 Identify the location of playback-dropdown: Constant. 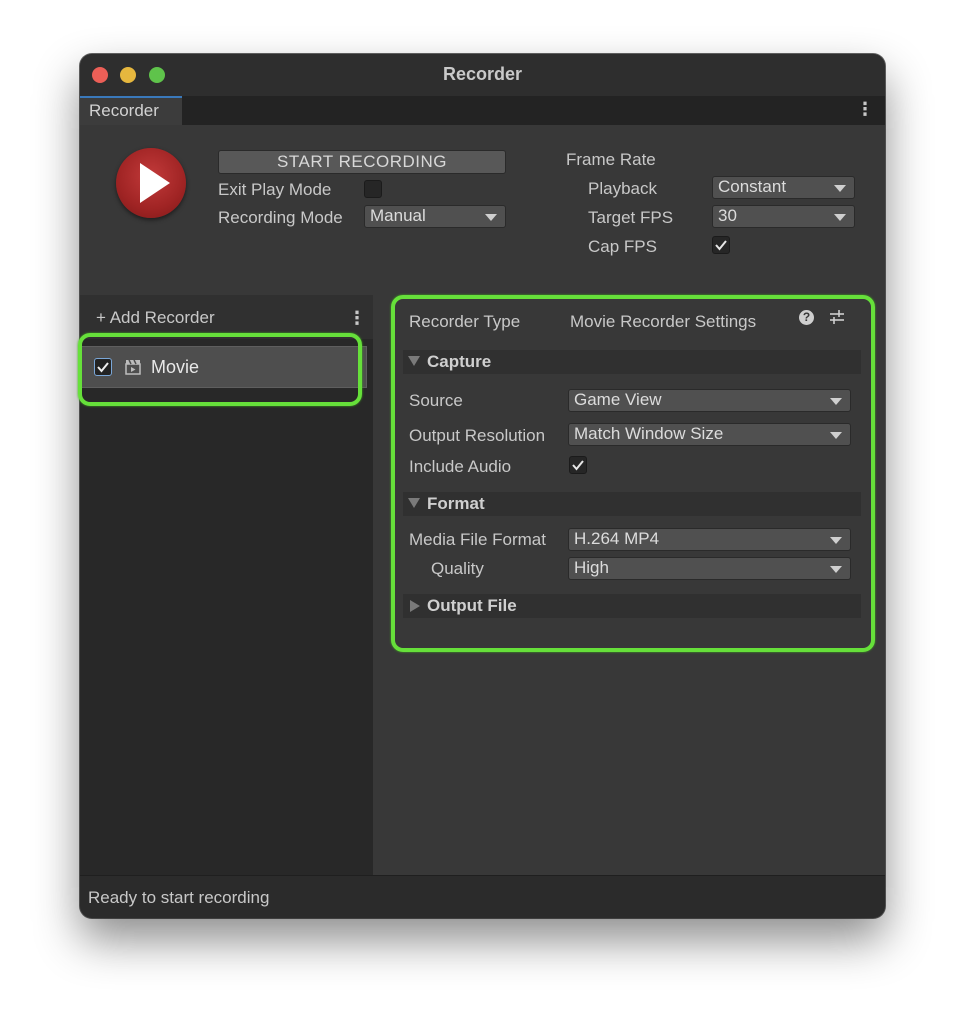
(783, 187).